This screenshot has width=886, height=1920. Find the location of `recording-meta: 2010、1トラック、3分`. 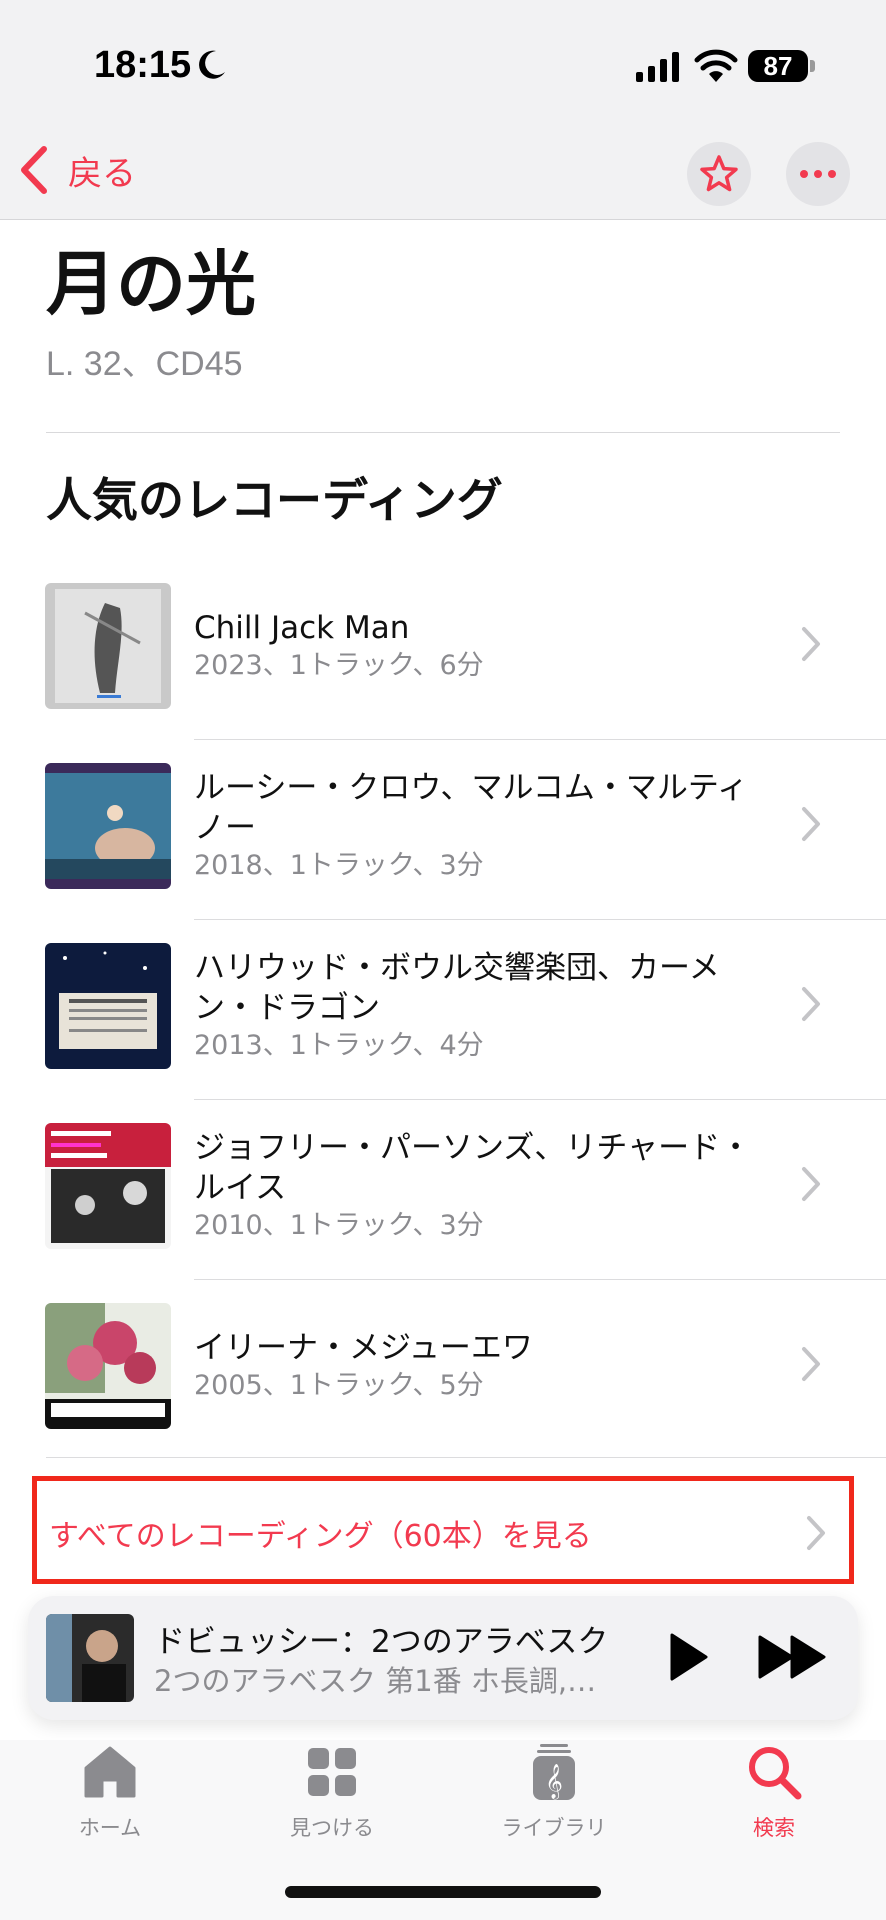

recording-meta: 2010、1トラック、3分 is located at coordinates (339, 1225).